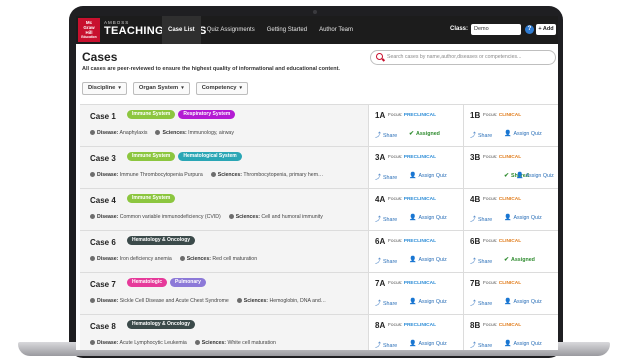  What do you see at coordinates (104, 88) in the screenshot?
I see `discipline-filter: Discipline ▾` at bounding box center [104, 88].